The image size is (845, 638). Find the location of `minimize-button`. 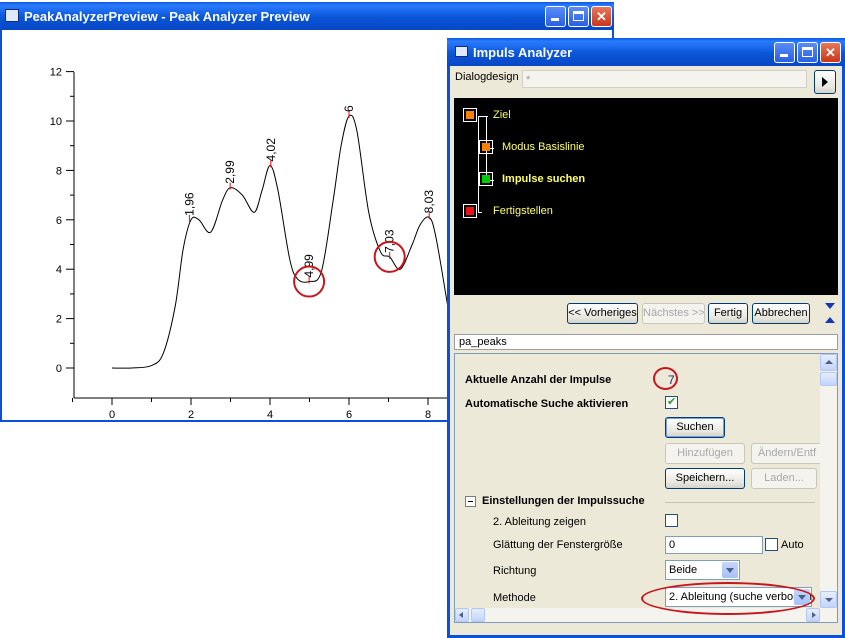

minimize-button is located at coordinates (555, 16).